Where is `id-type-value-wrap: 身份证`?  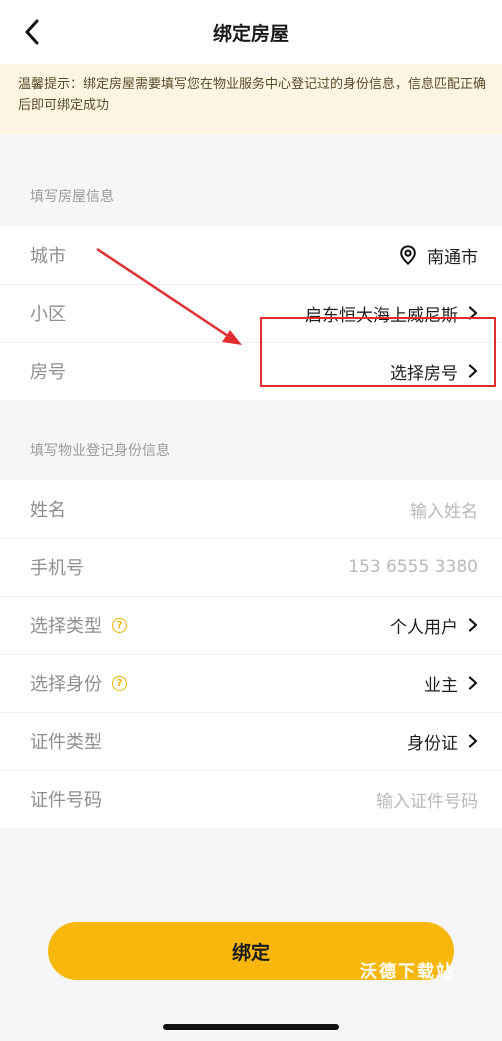
id-type-value-wrap: 身份证 is located at coordinates (442, 741).